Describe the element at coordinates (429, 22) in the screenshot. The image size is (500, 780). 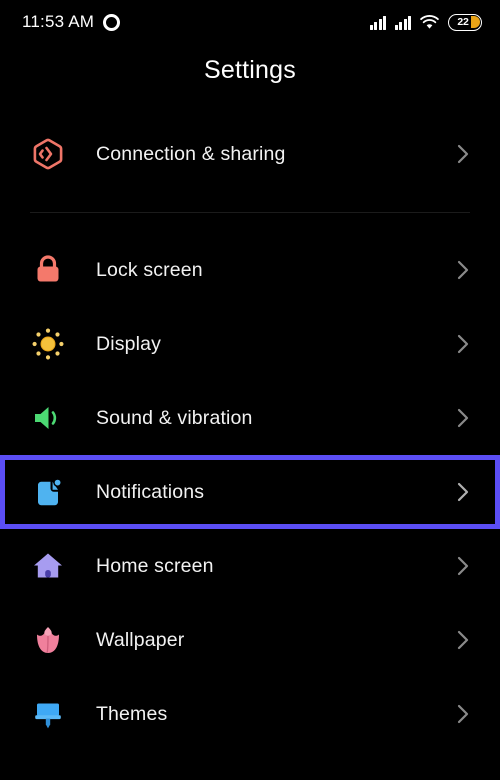
I see `wifi-icon` at that location.